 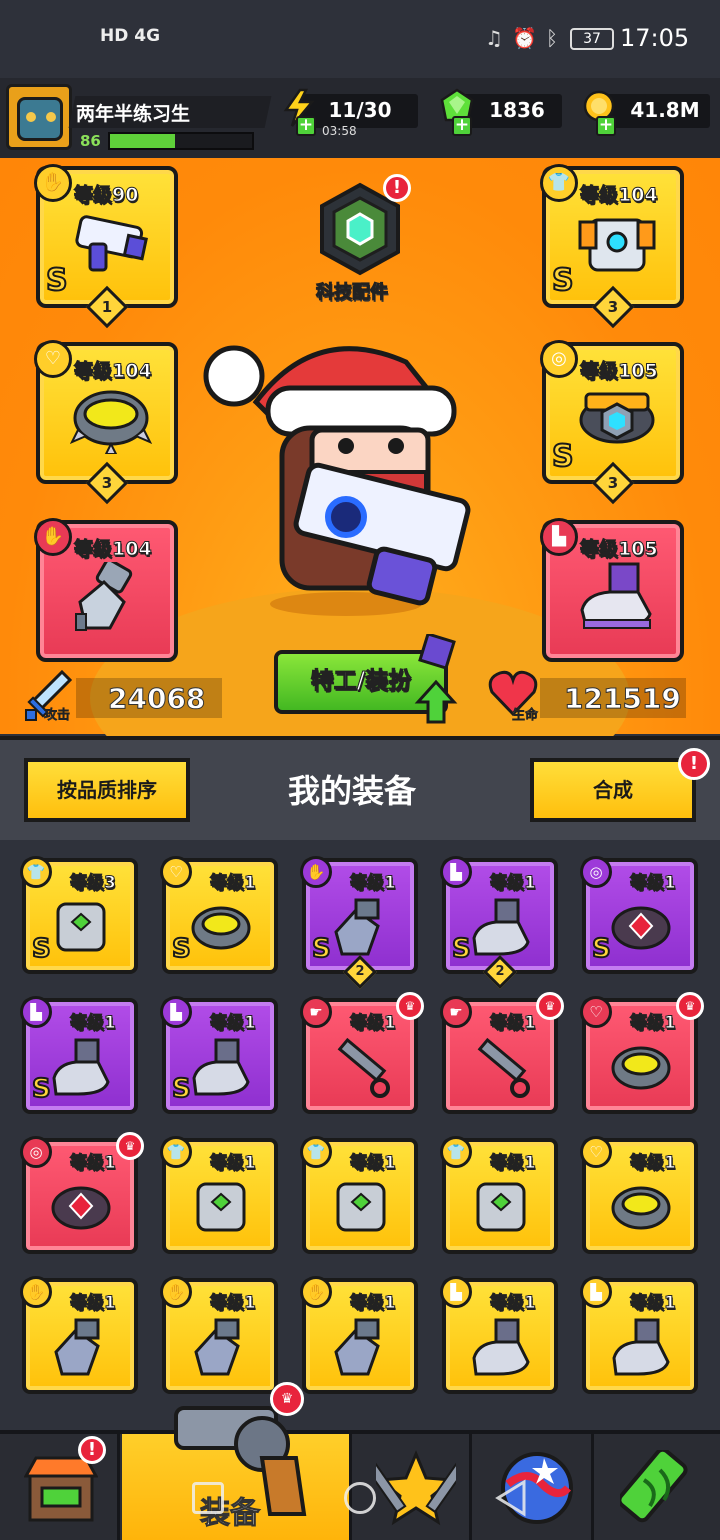 What do you see at coordinates (462, 126) in the screenshot?
I see `add-gems-button: +` at bounding box center [462, 126].